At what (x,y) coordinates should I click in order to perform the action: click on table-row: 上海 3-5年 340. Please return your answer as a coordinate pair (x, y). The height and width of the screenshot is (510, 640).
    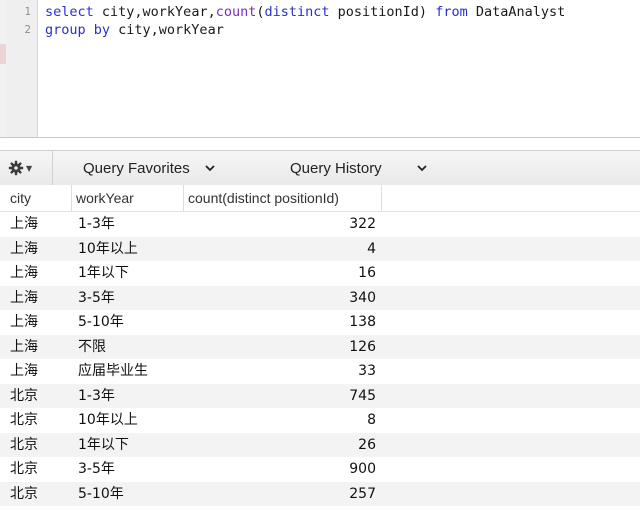
    Looking at the image, I should click on (320, 297).